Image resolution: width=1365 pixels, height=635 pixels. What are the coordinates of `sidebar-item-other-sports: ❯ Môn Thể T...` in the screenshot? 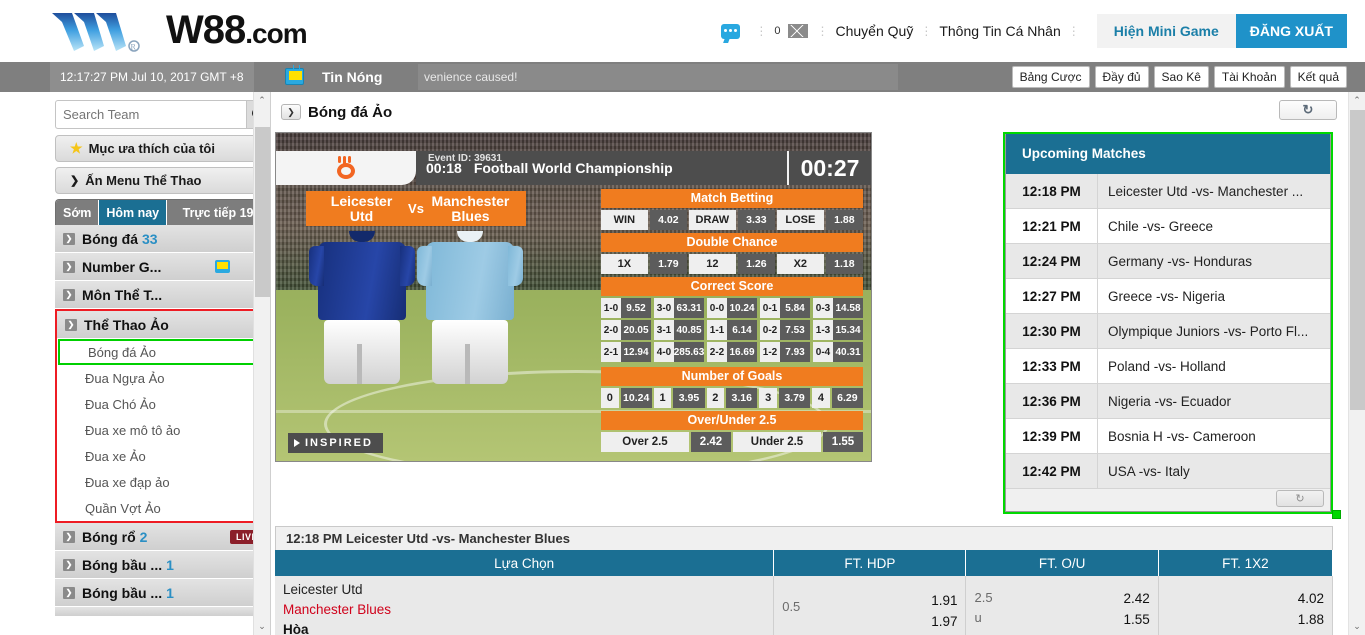 It's located at (162, 295).